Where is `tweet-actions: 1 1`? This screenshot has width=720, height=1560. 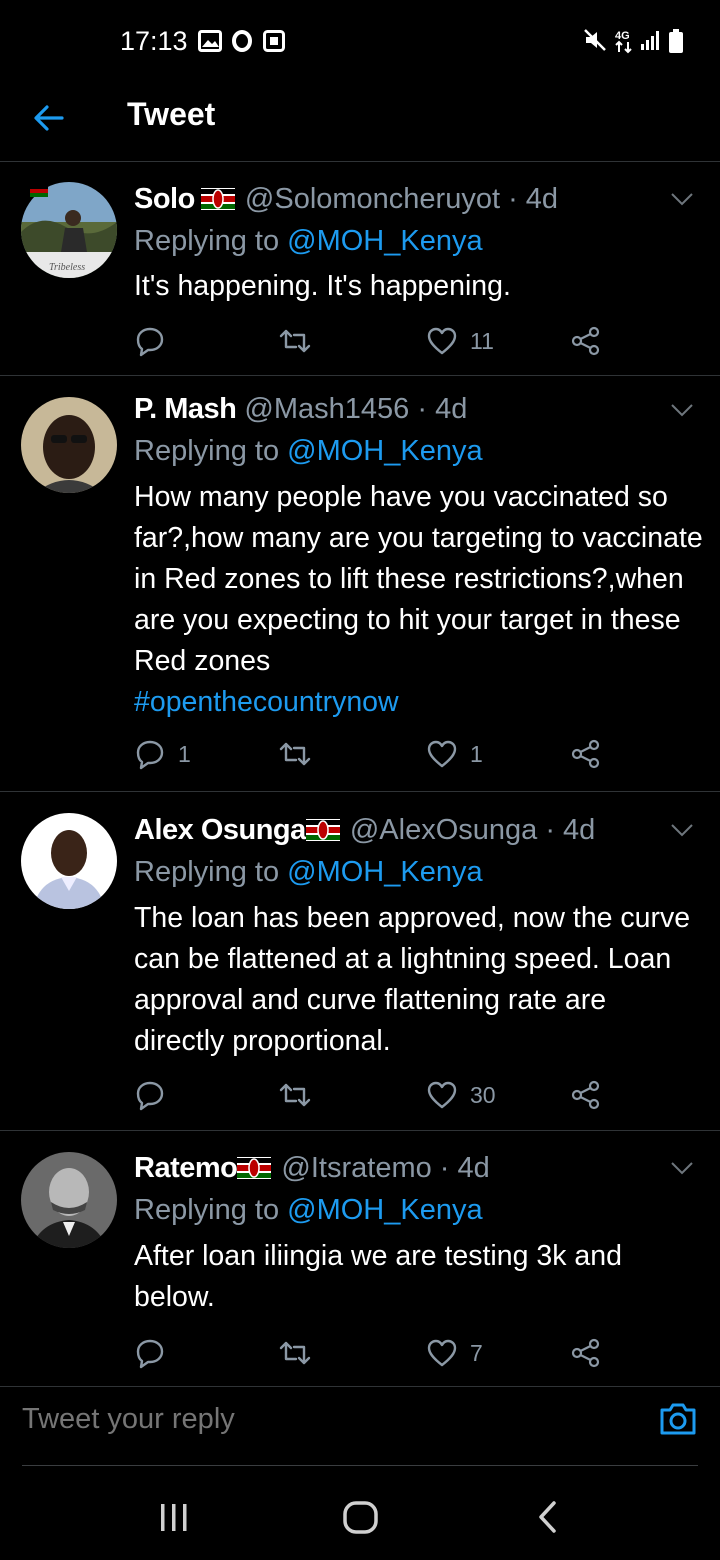 tweet-actions: 1 1 is located at coordinates (374, 756).